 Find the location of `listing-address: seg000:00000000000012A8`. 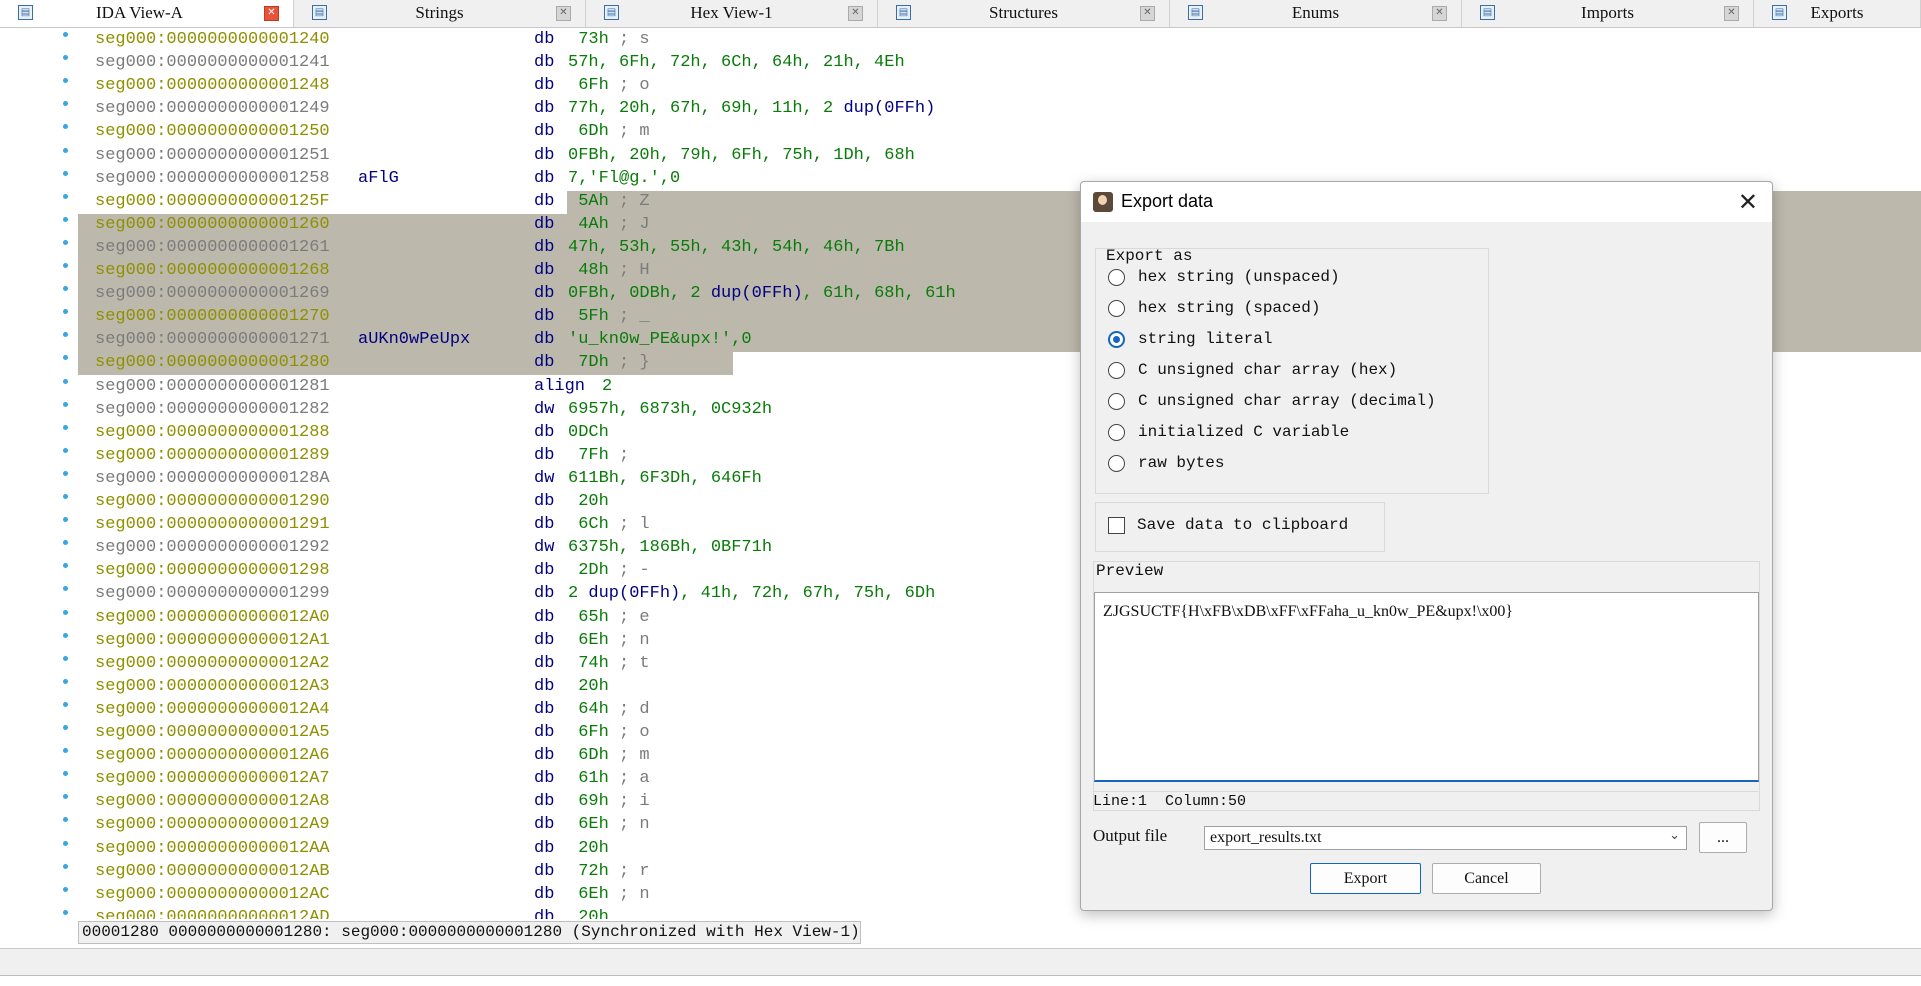

listing-address: seg000:00000000000012A8 is located at coordinates (212, 801).